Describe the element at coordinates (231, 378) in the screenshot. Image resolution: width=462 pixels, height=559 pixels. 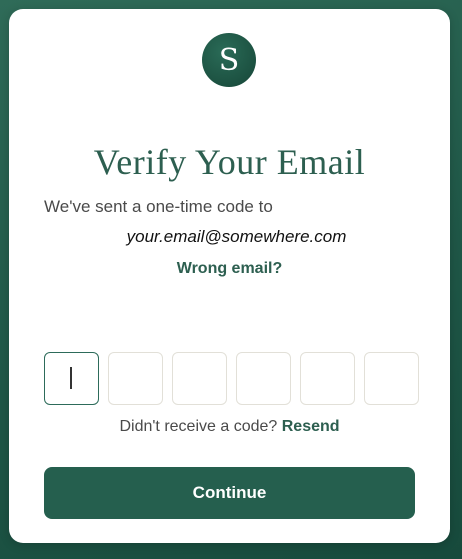
I see `otp-input-group` at that location.